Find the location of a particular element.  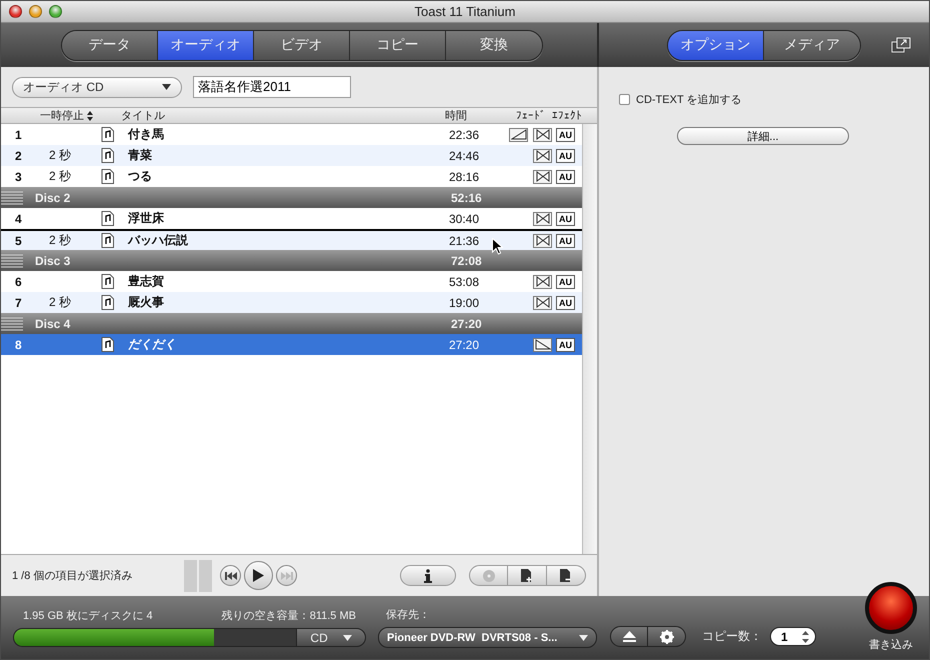

capacity-label: 1.95 GB 枚にディスクに 4 is located at coordinates (88, 616).